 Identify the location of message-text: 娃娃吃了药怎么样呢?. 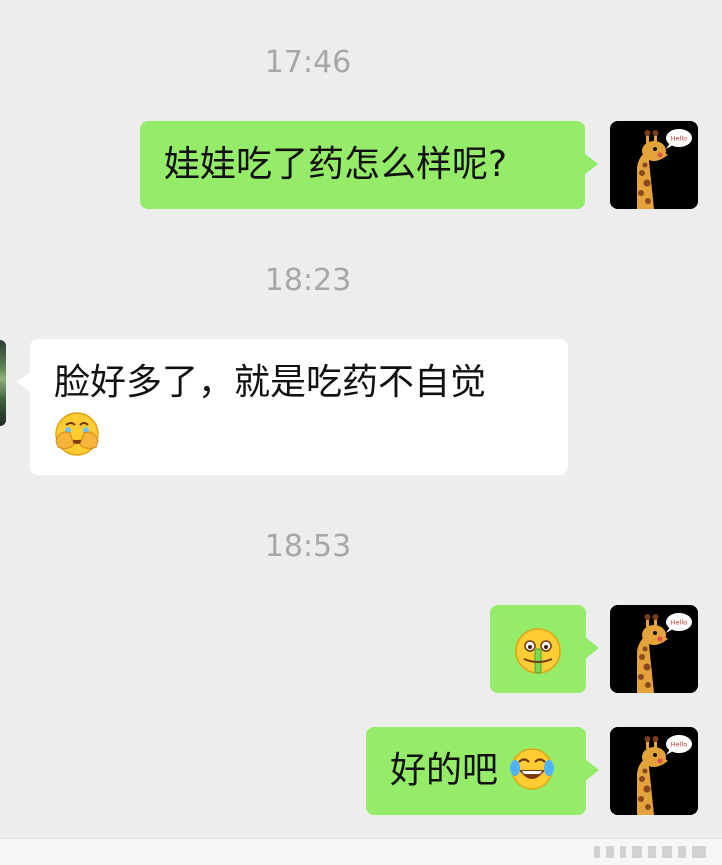
(336, 164).